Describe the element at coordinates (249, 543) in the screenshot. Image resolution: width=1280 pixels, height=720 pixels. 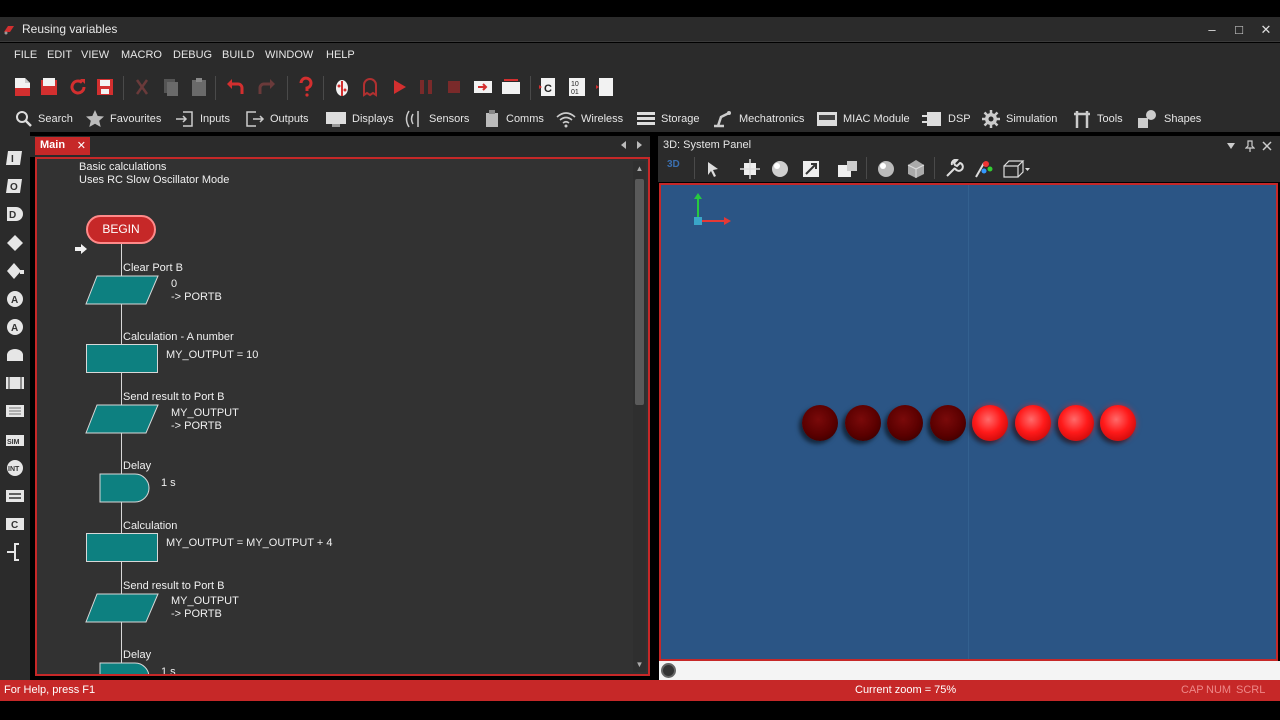
I see `block-line1: MY_OUTPUT = MY_OUTPUT + 4` at that location.